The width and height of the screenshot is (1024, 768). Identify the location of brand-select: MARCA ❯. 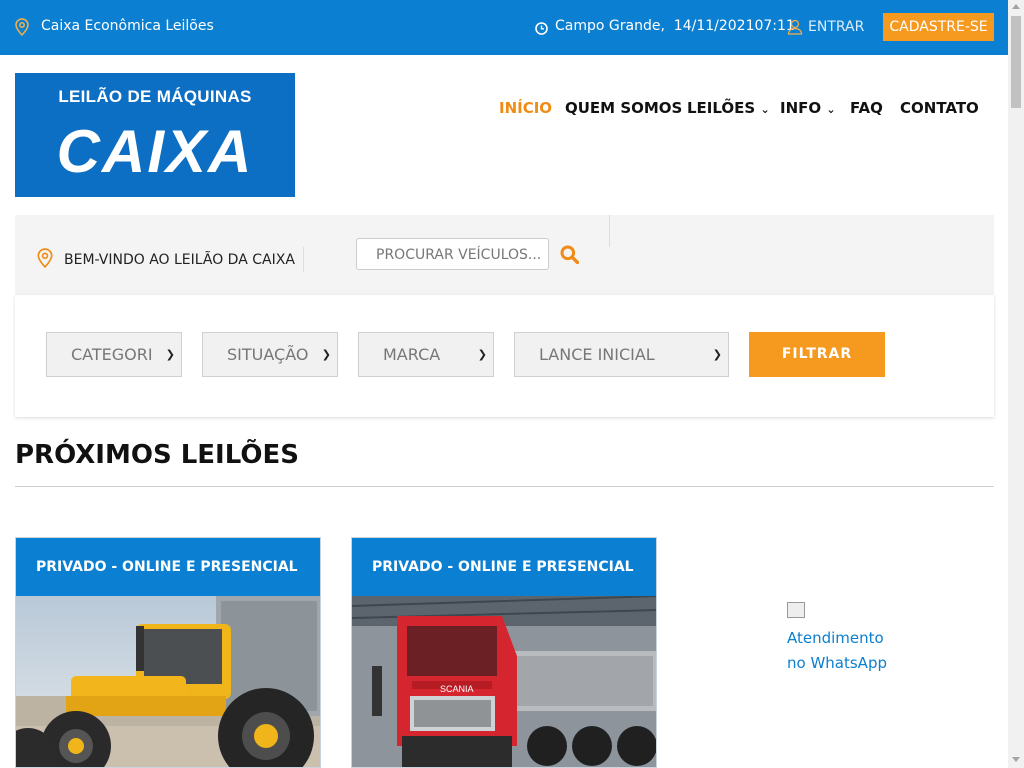
(426, 354).